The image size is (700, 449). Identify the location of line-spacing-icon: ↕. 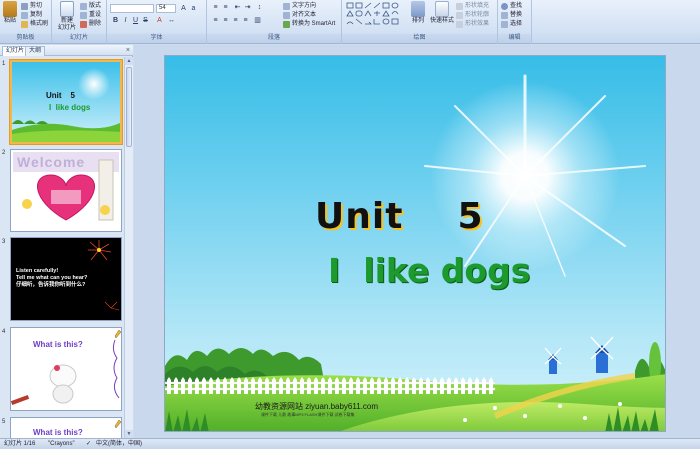
(259, 7).